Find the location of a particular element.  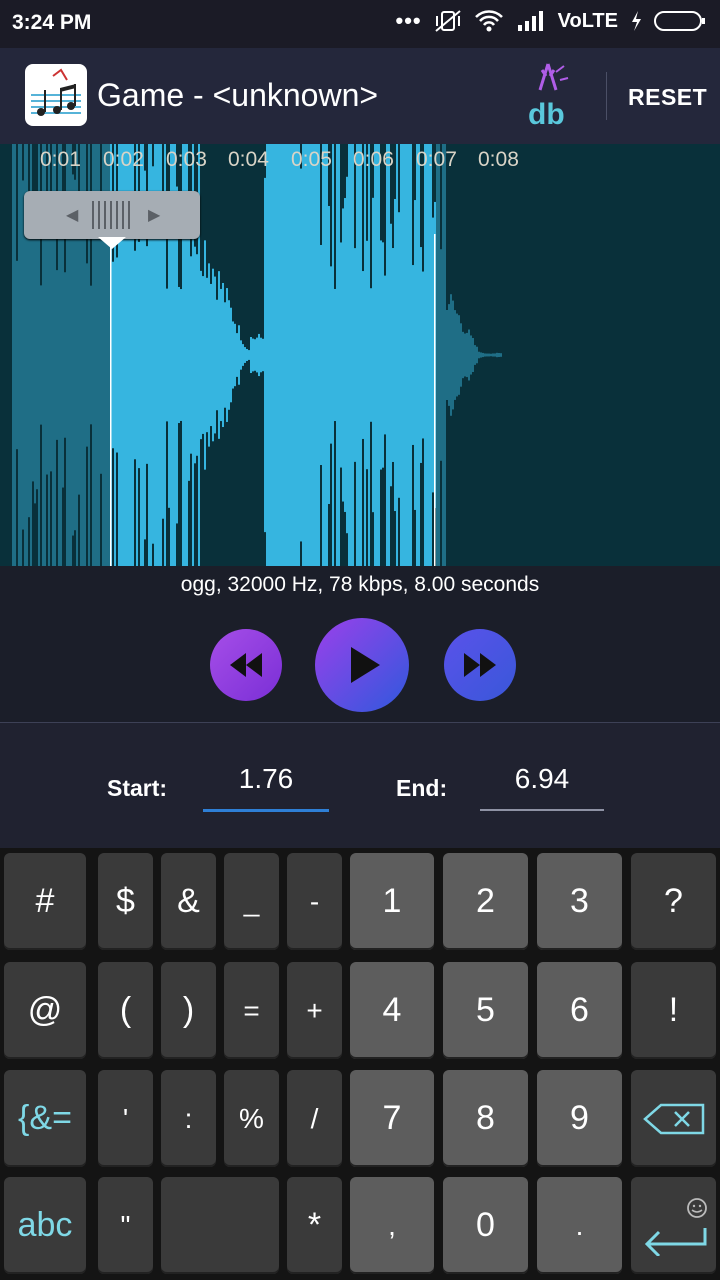

key-paren-left: ( is located at coordinates (125, 1010).